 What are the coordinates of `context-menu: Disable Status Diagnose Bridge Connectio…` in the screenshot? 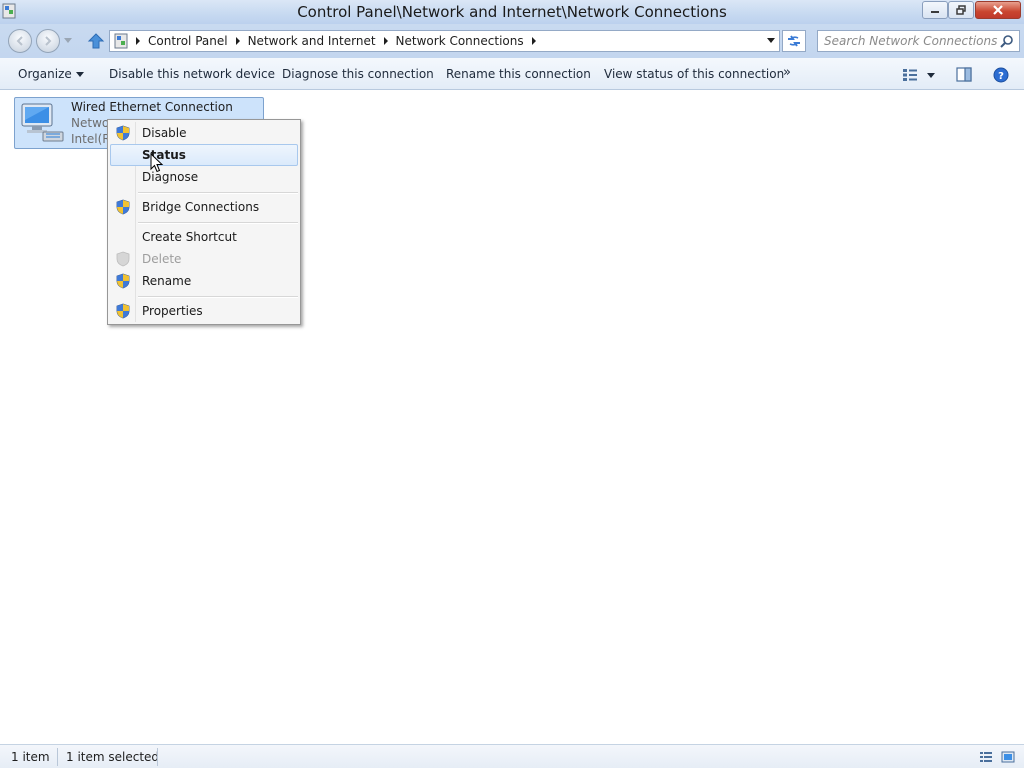 It's located at (204, 222).